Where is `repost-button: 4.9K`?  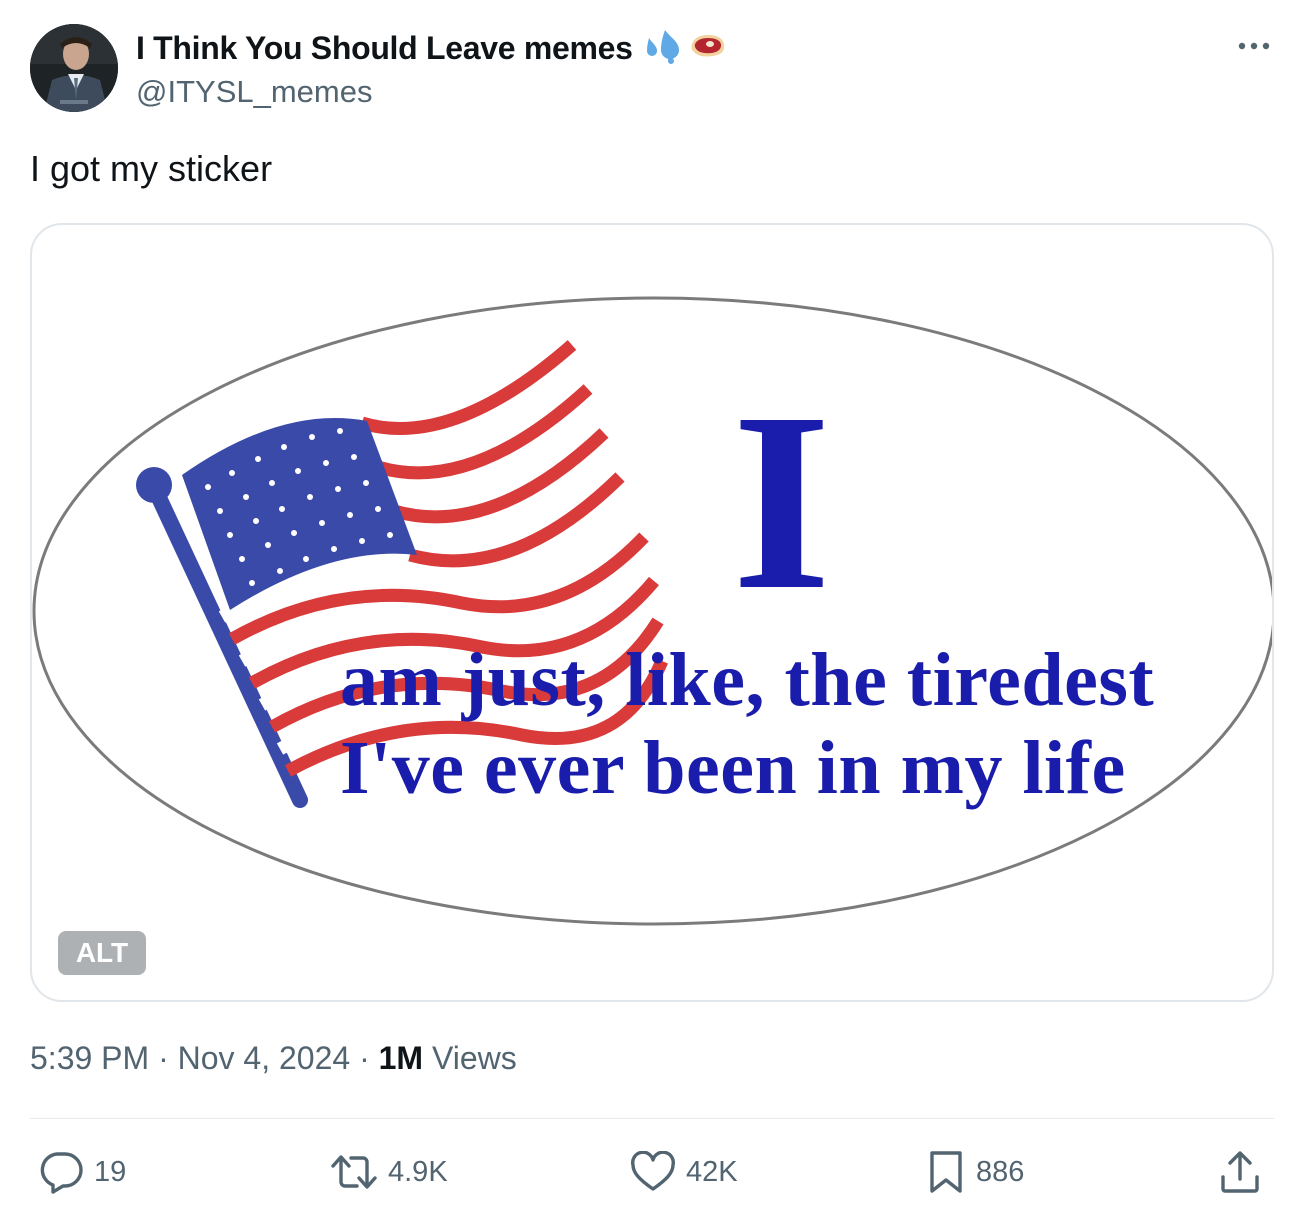 repost-button: 4.9K is located at coordinates (389, 1172).